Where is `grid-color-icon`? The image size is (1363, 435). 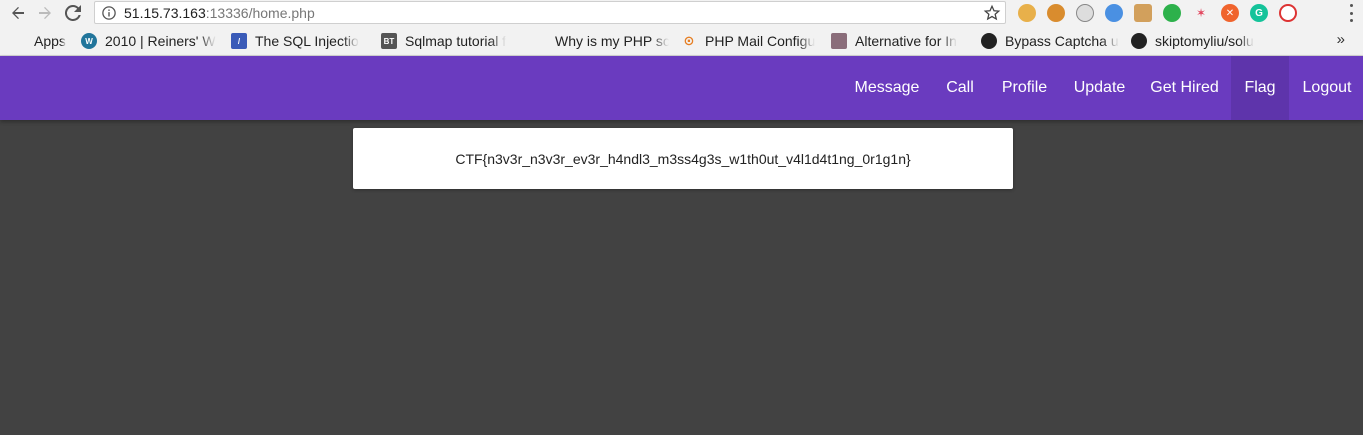 grid-color-icon is located at coordinates (539, 41).